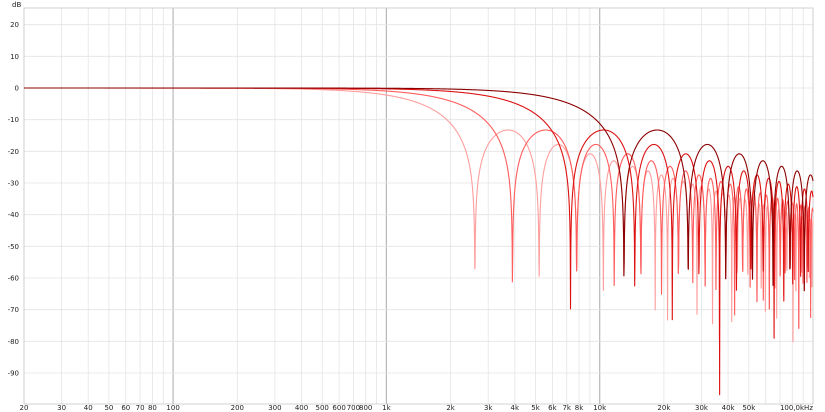 The height and width of the screenshot is (412, 825). Describe the element at coordinates (16, 5) in the screenshot. I see `y-axis-unit-label: dB` at that location.